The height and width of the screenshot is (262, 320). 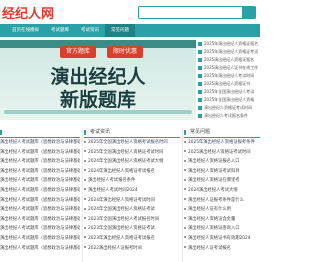 What do you see at coordinates (222, 229) in the screenshot?
I see `list-item: 演出经纪人资格证查询入口` at bounding box center [222, 229].